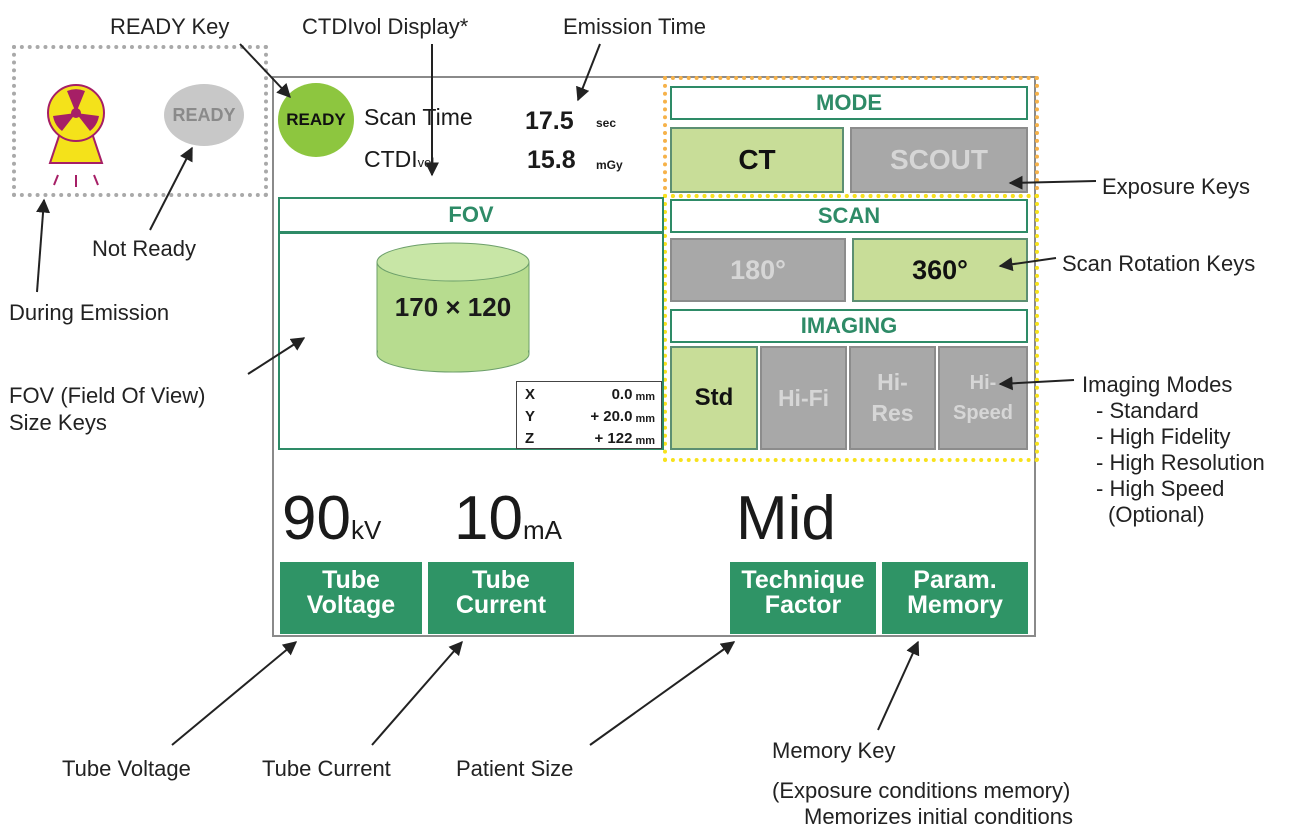  What do you see at coordinates (1052, 182) in the screenshot?
I see `arrow-exposure-keys` at bounding box center [1052, 182].